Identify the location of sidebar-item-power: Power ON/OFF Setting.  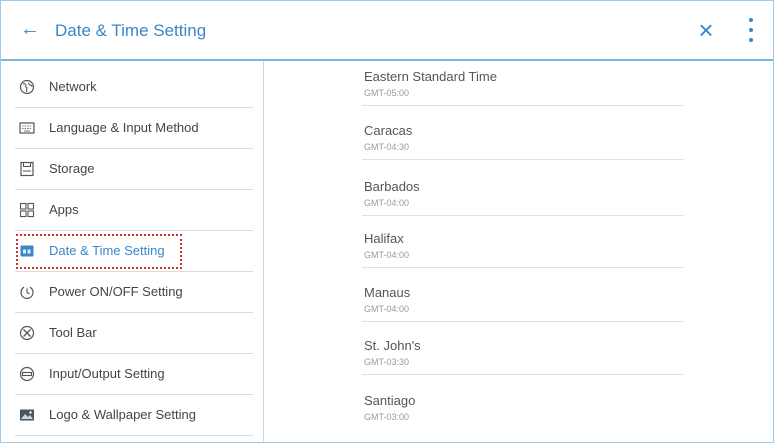
(134, 292).